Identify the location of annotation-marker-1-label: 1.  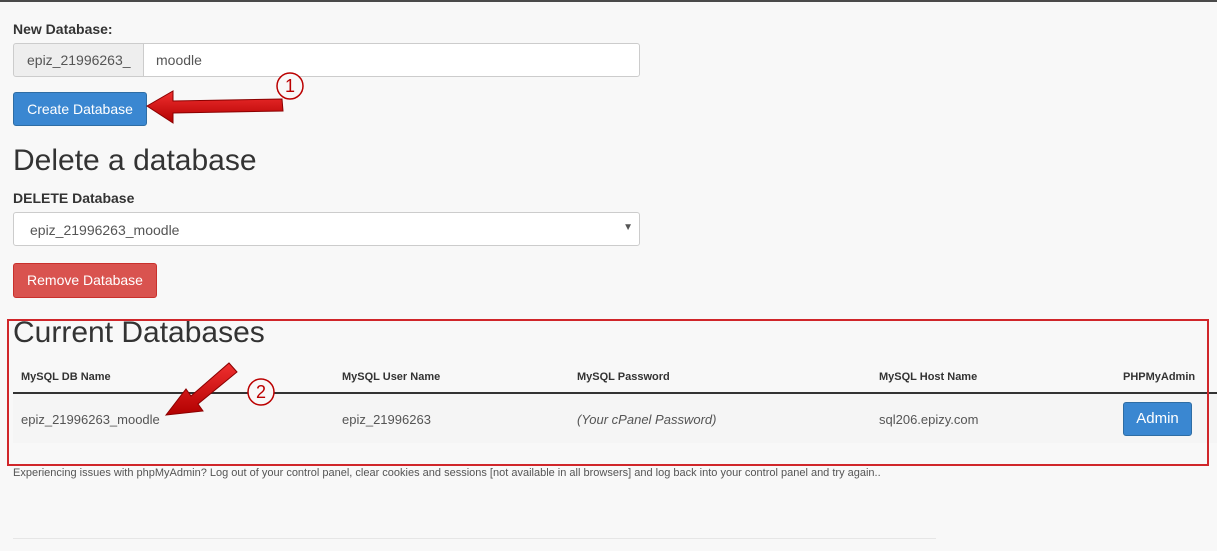
(290, 86).